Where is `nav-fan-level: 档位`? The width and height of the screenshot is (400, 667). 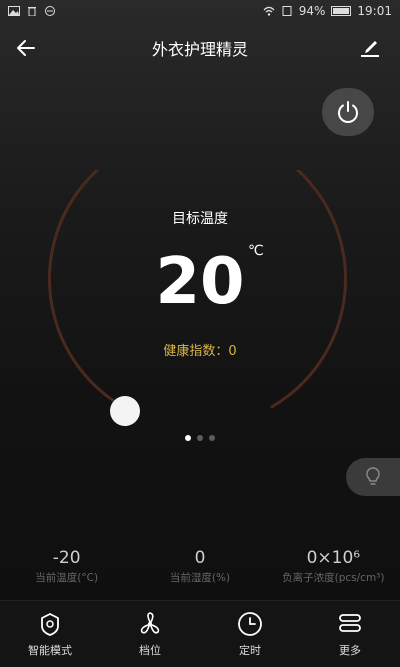 nav-fan-level: 档位 is located at coordinates (150, 634).